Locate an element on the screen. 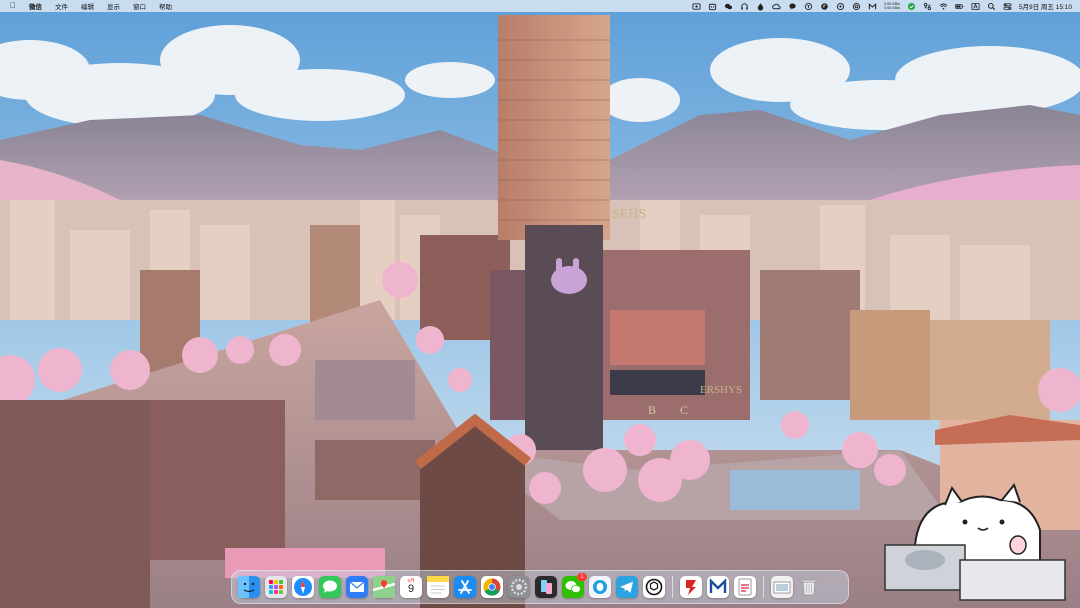 This screenshot has height=608, width=1080. dock-trash-icon is located at coordinates (809, 587).